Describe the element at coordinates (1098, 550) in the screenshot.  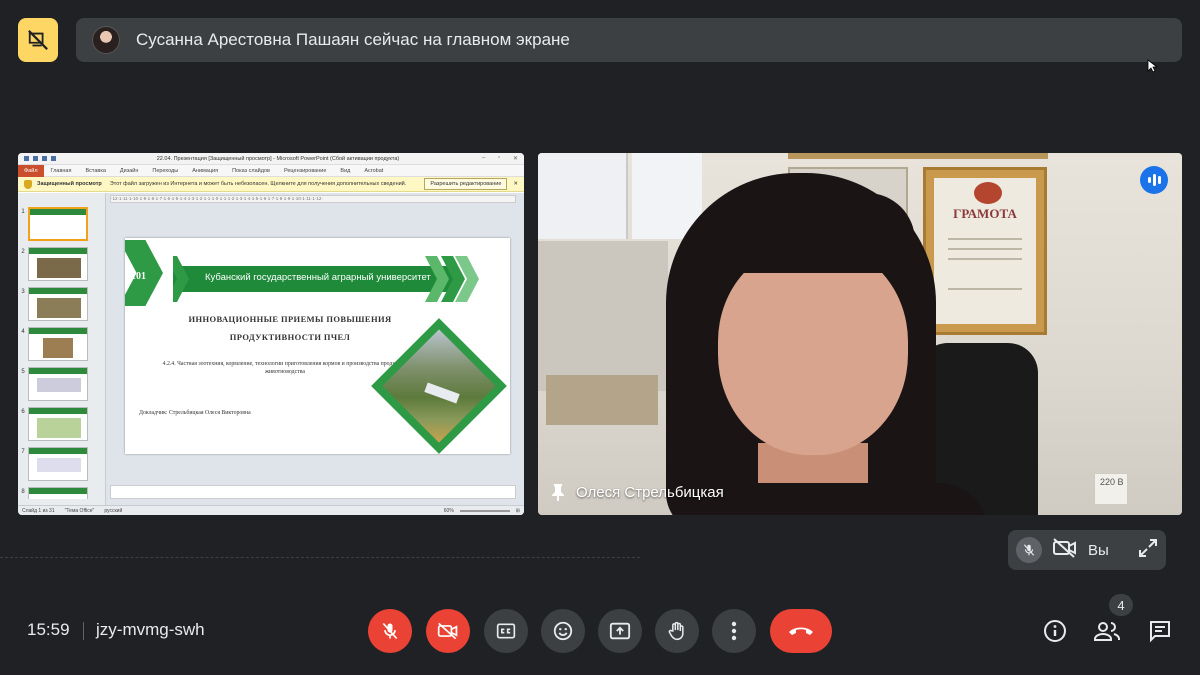
I see `self-view-label: Вы` at that location.